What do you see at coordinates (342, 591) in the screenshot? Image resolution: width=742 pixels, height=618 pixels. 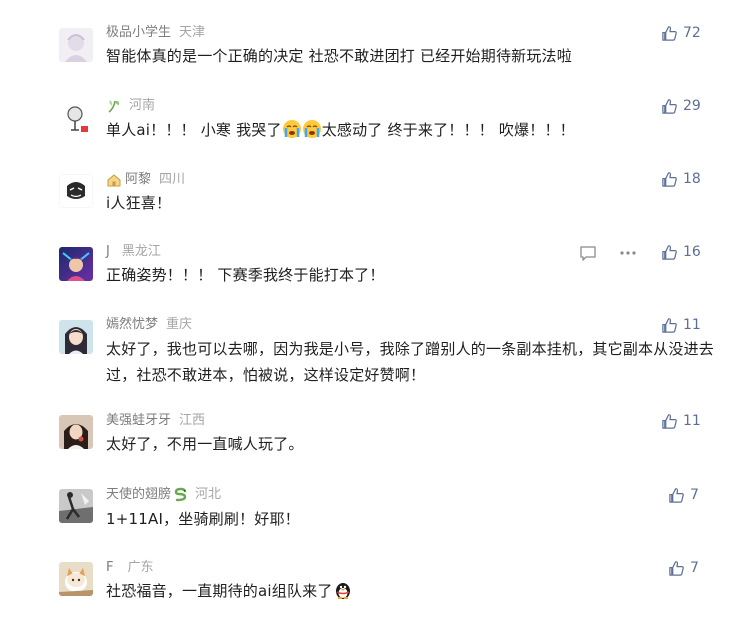 I see `penguin-emoji` at bounding box center [342, 591].